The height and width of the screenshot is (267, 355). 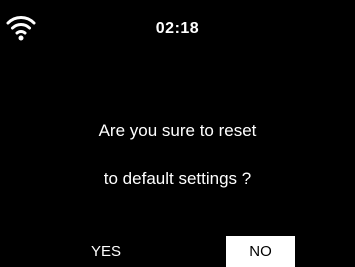 What do you see at coordinates (106, 251) in the screenshot?
I see `yes-button: YES` at bounding box center [106, 251].